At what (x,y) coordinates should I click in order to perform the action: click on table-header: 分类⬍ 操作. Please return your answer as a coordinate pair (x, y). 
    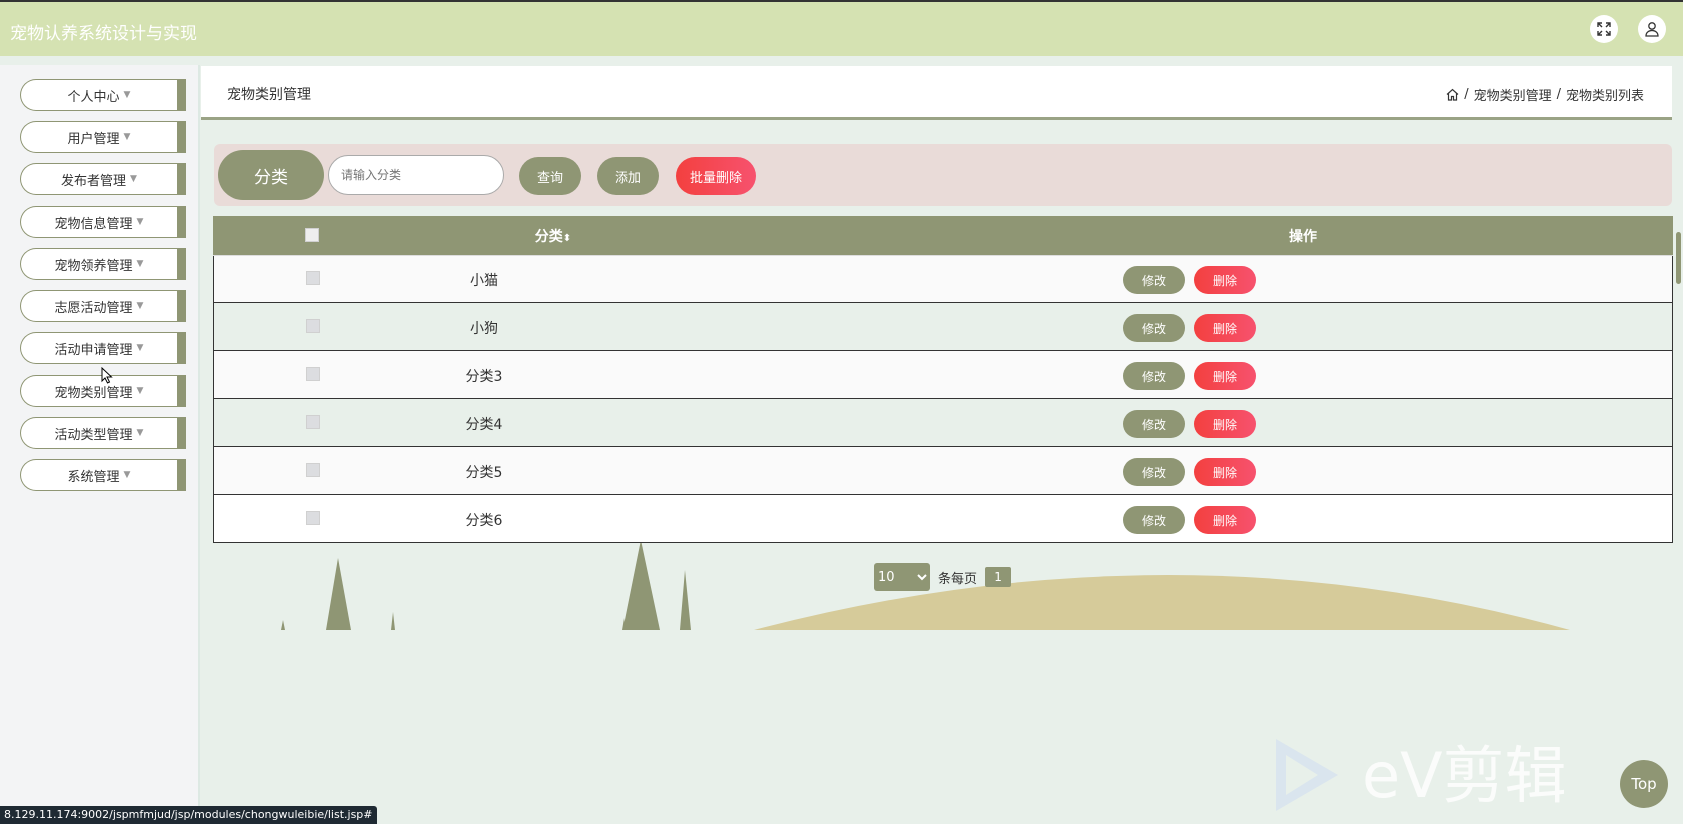
    Looking at the image, I should click on (943, 235).